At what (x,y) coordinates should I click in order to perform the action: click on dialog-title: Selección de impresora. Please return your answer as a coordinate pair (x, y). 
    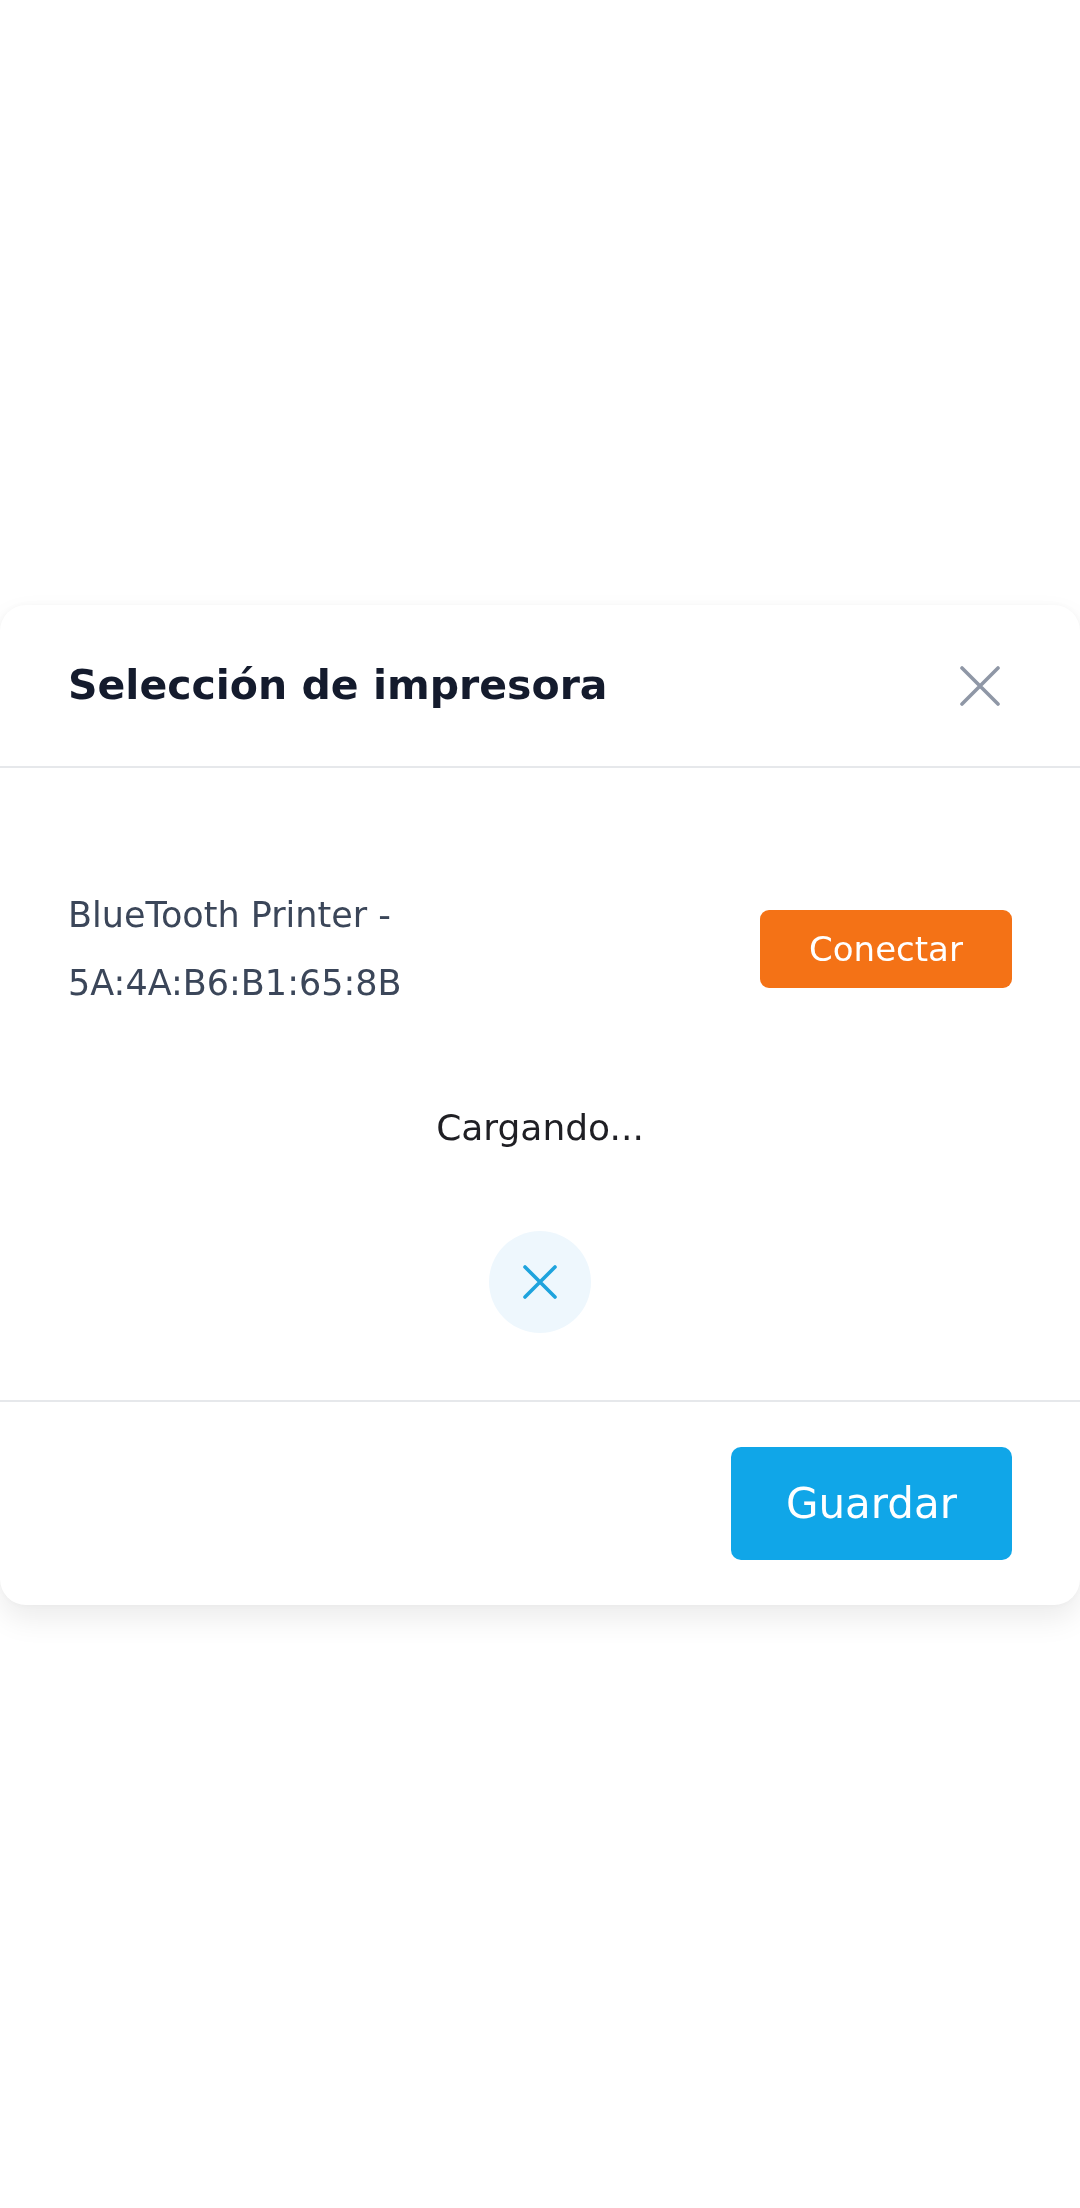
    Looking at the image, I should click on (338, 685).